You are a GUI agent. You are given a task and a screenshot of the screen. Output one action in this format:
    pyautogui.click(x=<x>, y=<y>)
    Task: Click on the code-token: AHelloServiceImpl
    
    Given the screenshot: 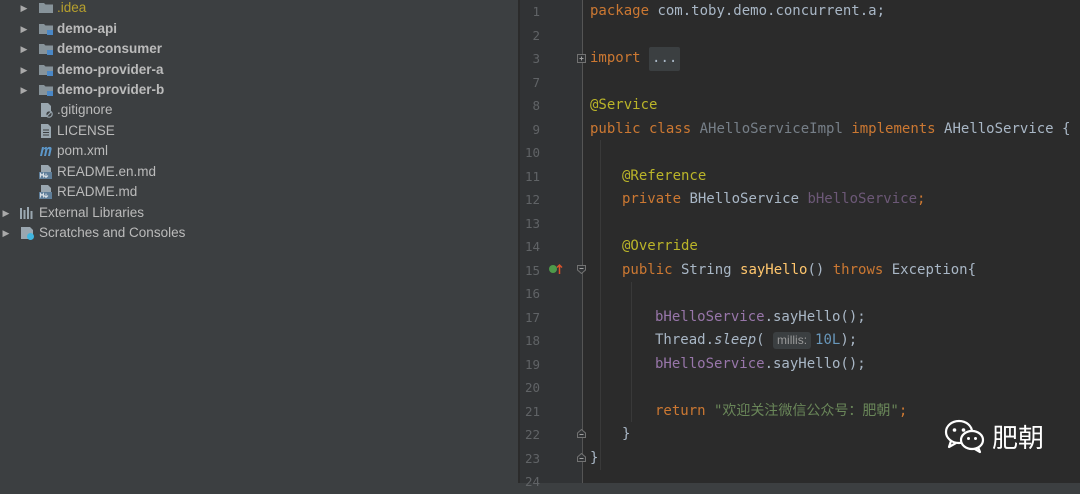 What is the action you would take?
    pyautogui.click(x=771, y=128)
    